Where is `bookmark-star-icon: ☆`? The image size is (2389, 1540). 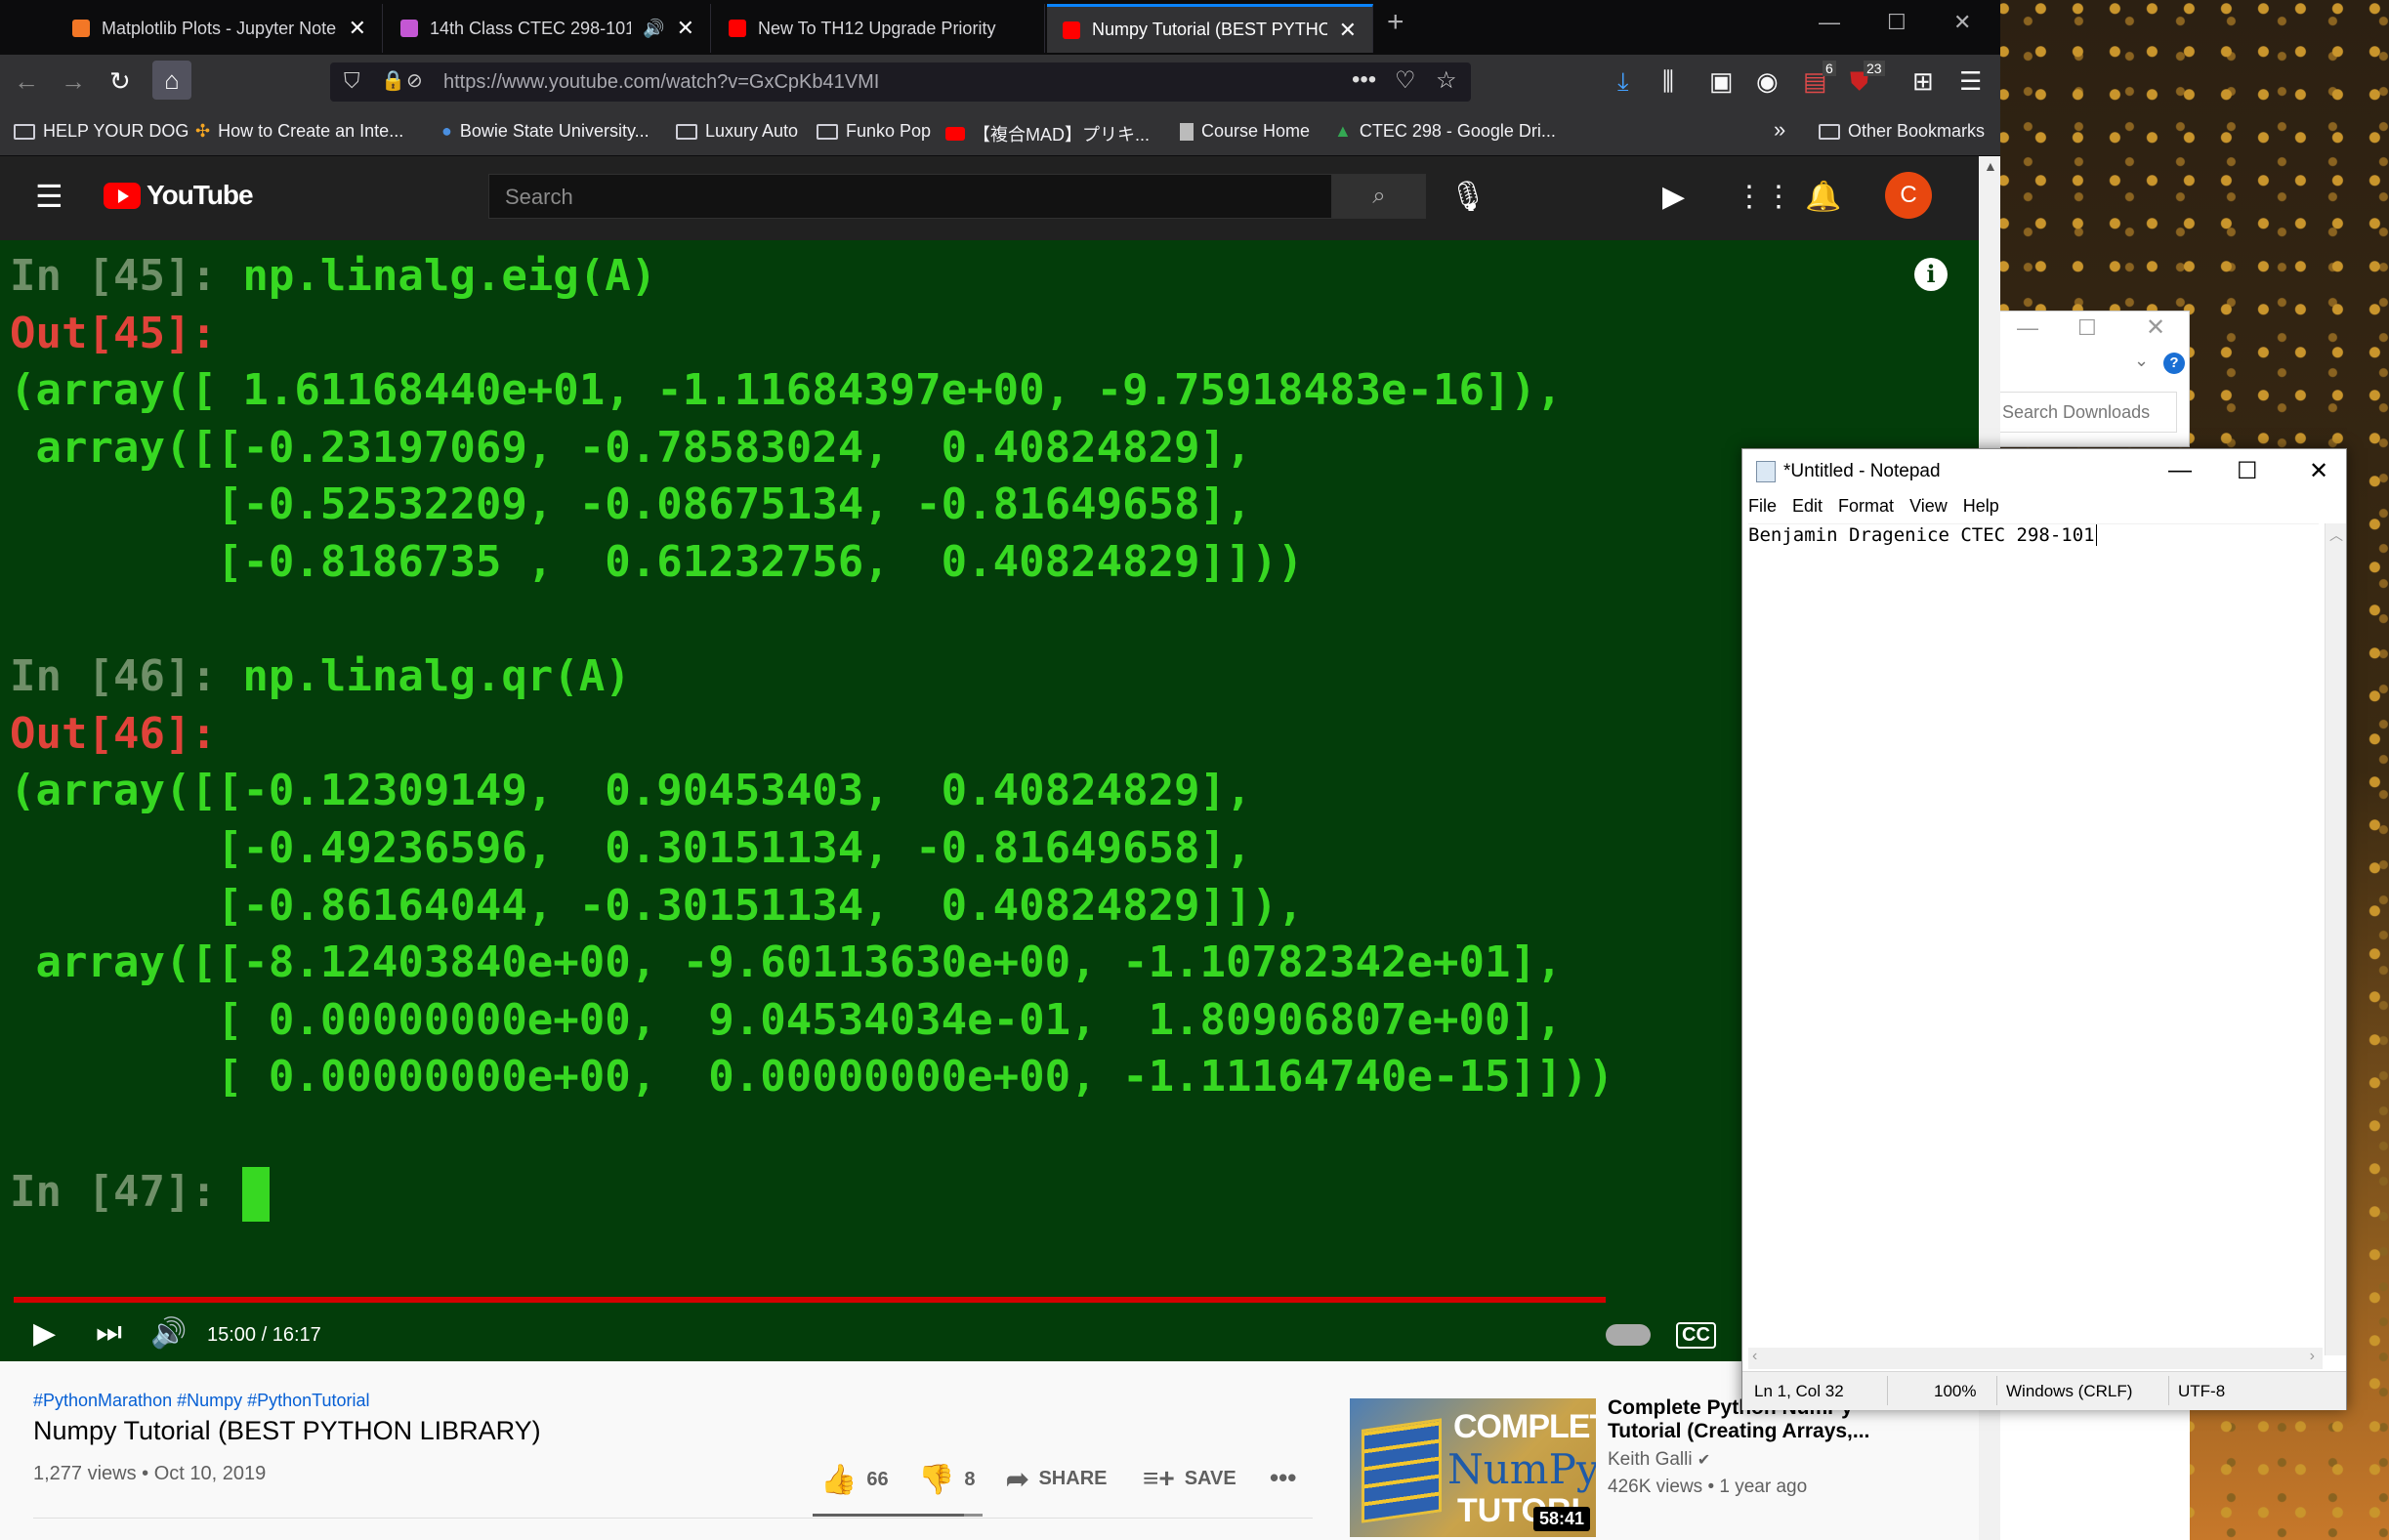
bookmark-star-icon: ☆ is located at coordinates (1446, 80).